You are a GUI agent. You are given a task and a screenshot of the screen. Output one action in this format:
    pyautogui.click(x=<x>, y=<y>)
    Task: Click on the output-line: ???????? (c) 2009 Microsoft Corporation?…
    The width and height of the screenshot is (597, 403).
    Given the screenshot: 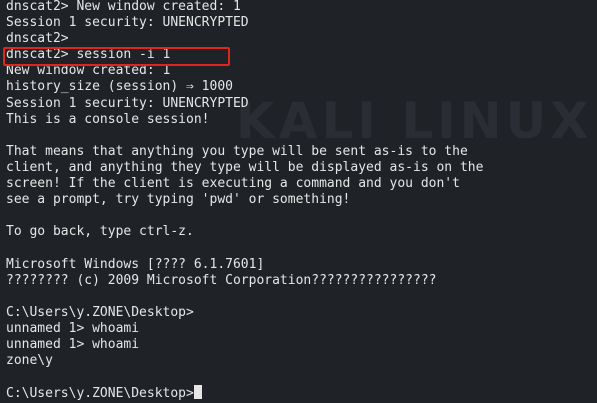 What is the action you would take?
    pyautogui.click(x=221, y=280)
    